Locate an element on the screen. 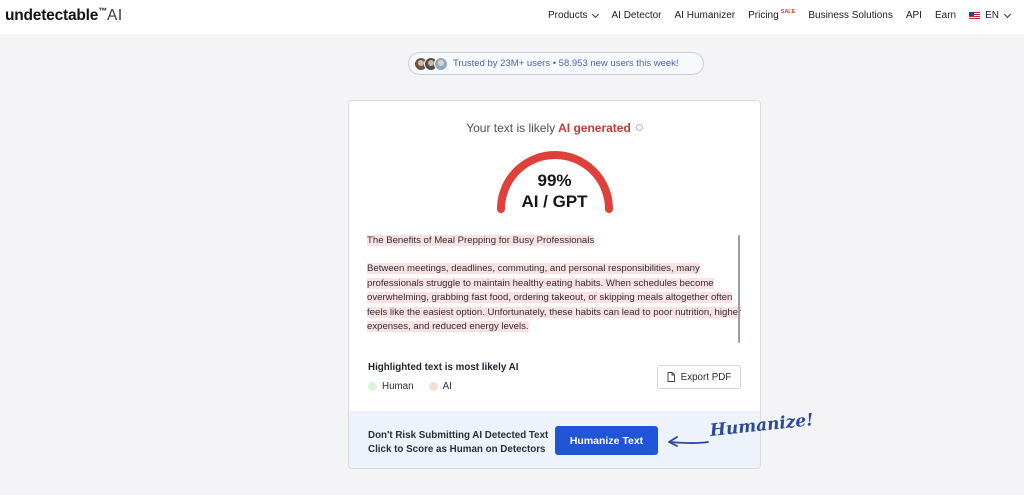  brand-logo: undetectable™AI is located at coordinates (64, 15).